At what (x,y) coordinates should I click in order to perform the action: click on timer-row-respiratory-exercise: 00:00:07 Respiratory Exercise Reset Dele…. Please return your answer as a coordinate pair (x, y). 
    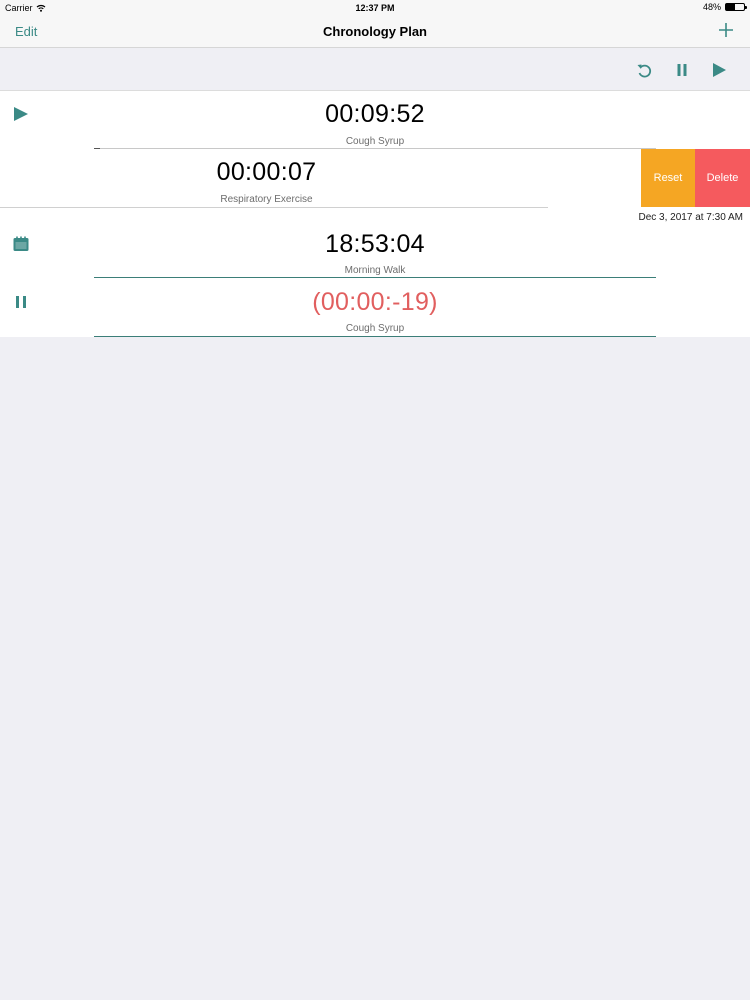
    Looking at the image, I should click on (375, 178).